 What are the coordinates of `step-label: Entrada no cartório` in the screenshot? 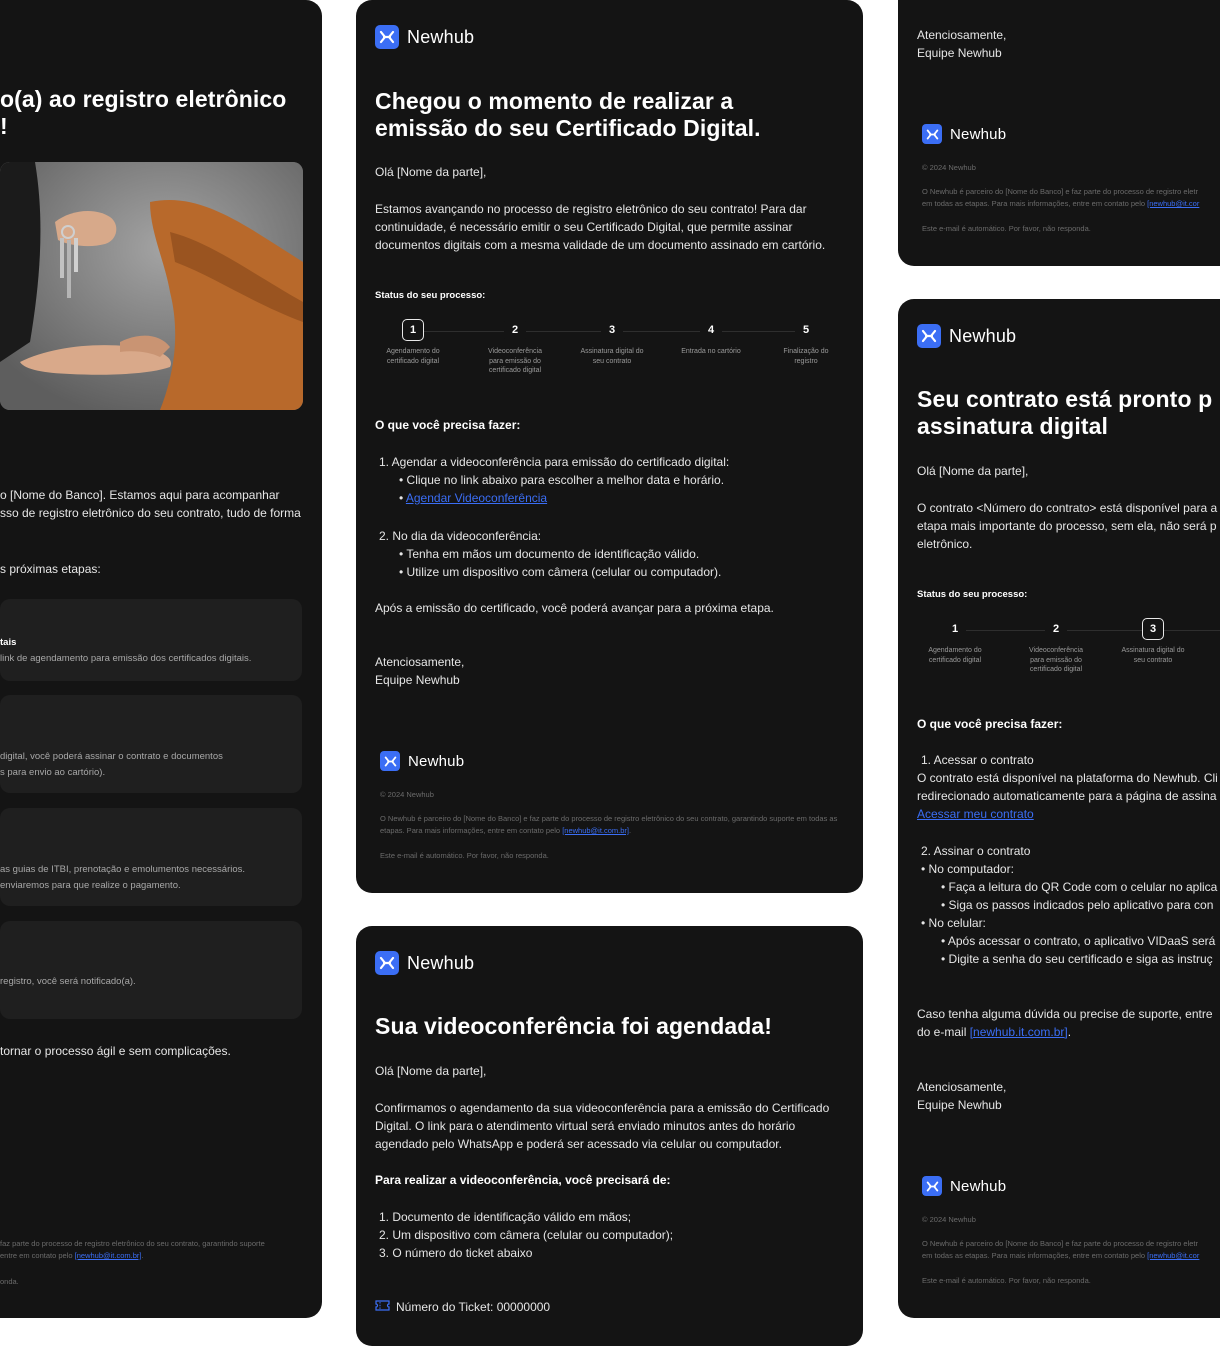 It's located at (711, 351).